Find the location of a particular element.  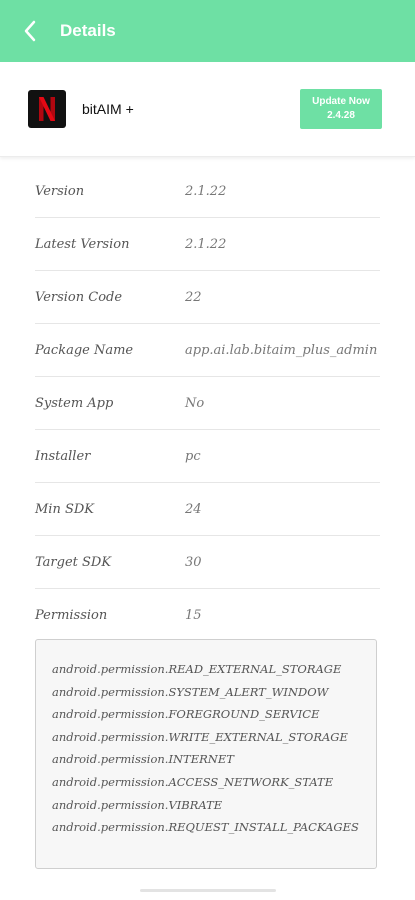

app-name: bitAIM + is located at coordinates (108, 109).